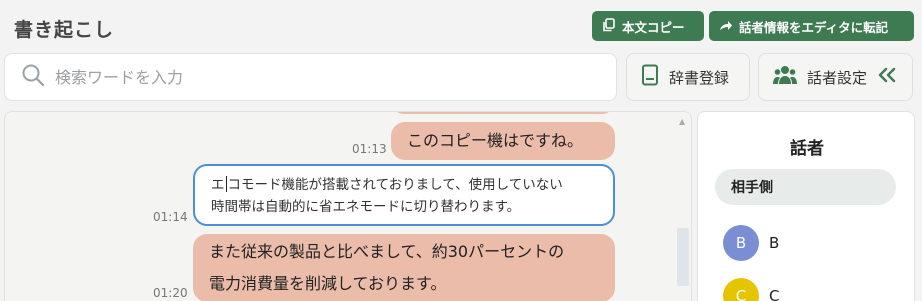 This screenshot has width=922, height=301. What do you see at coordinates (395, 185) in the screenshot?
I see `caret-suffix: コモード機能が搭載されておりまして、使用していない` at bounding box center [395, 185].